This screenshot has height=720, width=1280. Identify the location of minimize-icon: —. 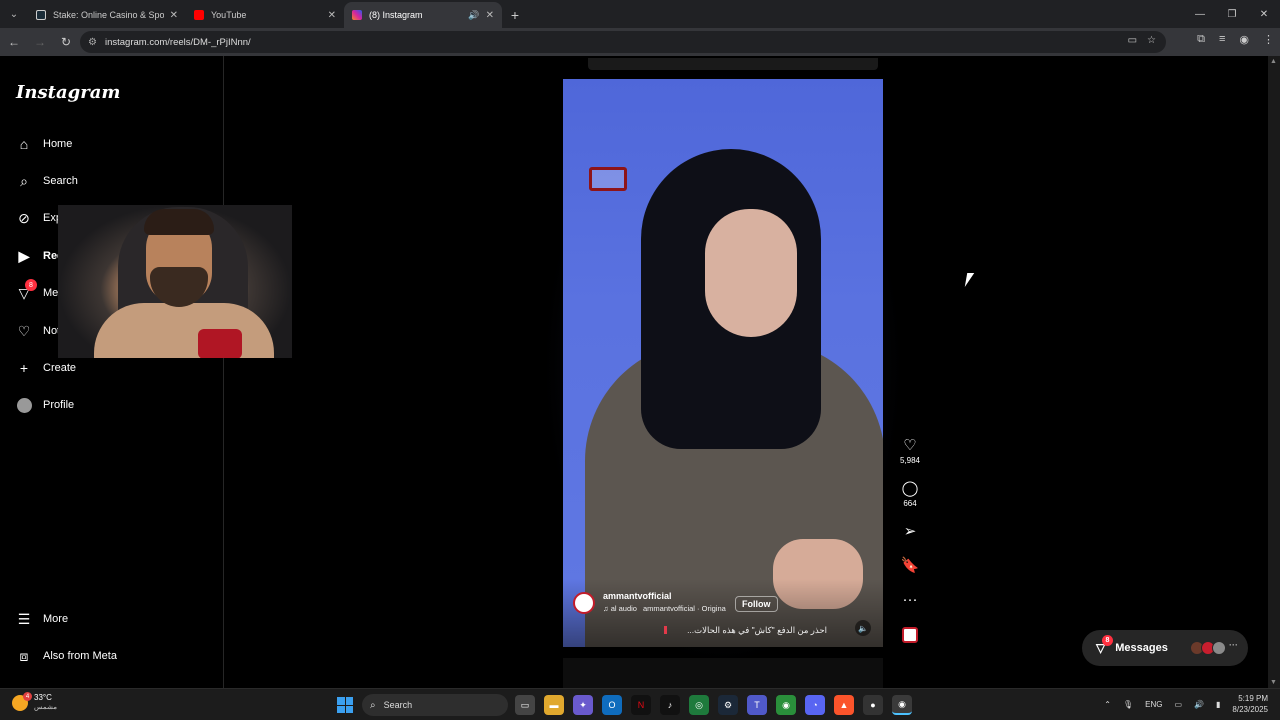
(1200, 14).